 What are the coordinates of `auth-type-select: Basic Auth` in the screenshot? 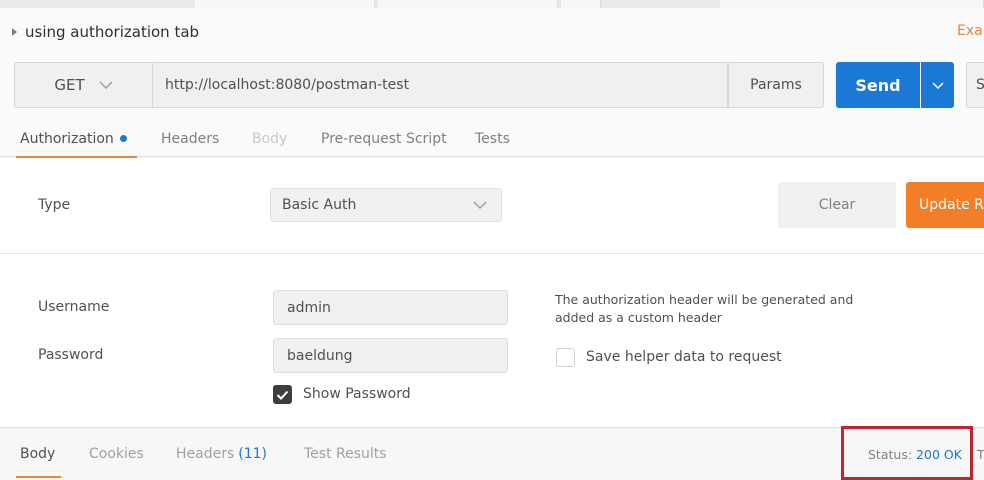 It's located at (386, 205).